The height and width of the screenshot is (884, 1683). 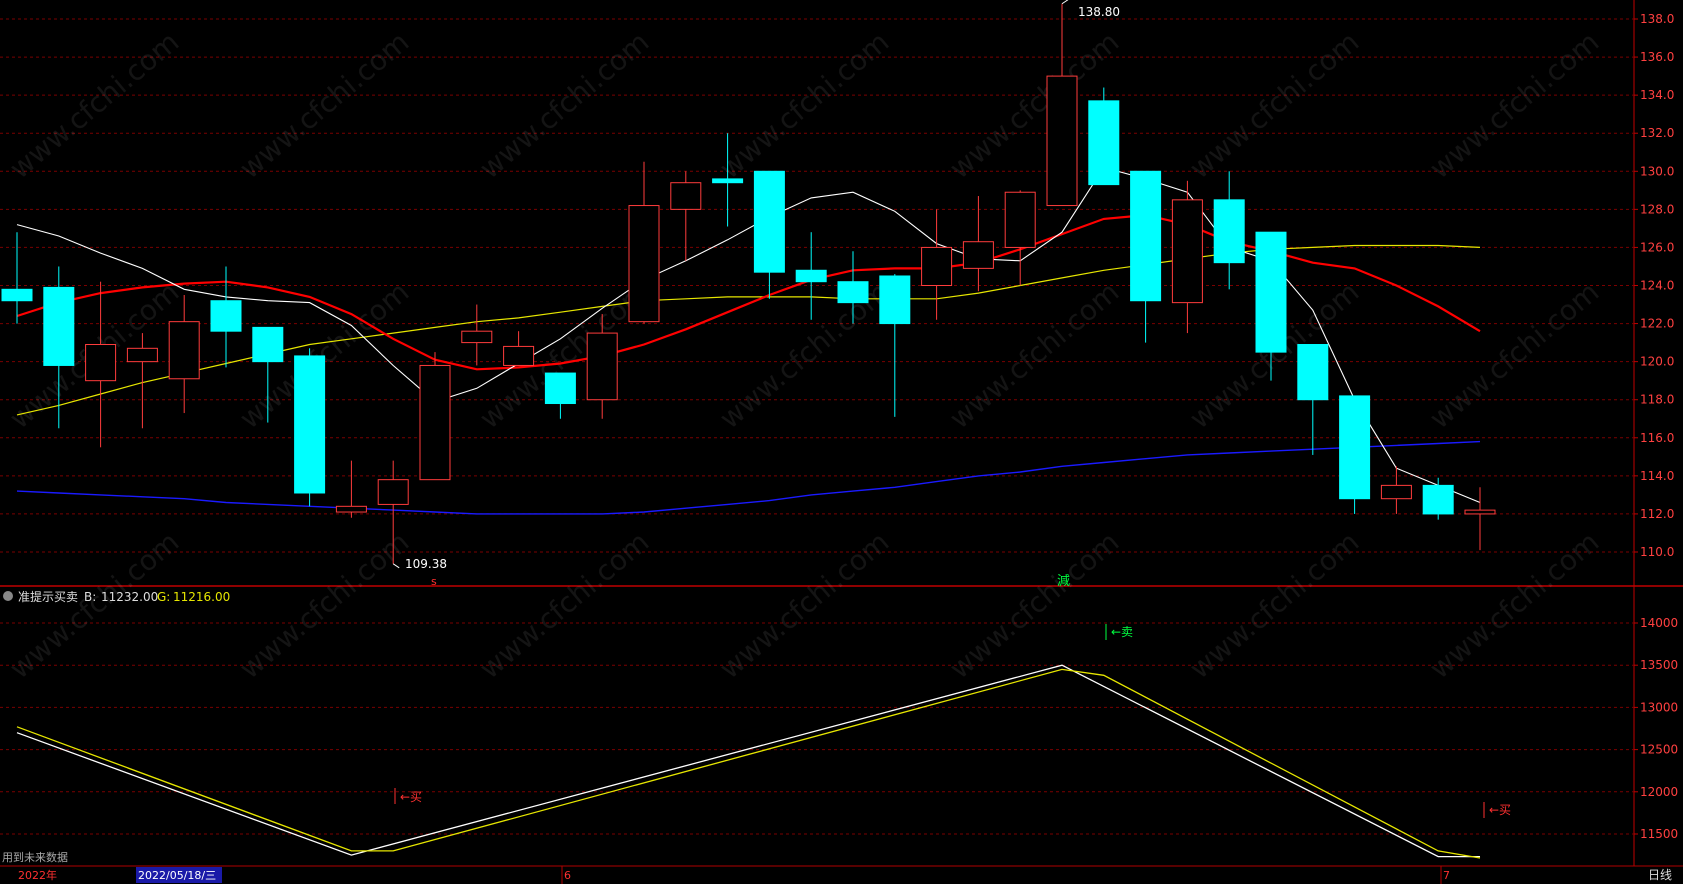 What do you see at coordinates (177, 875) in the screenshot?
I see `selected-date: 2022/05/18/三` at bounding box center [177, 875].